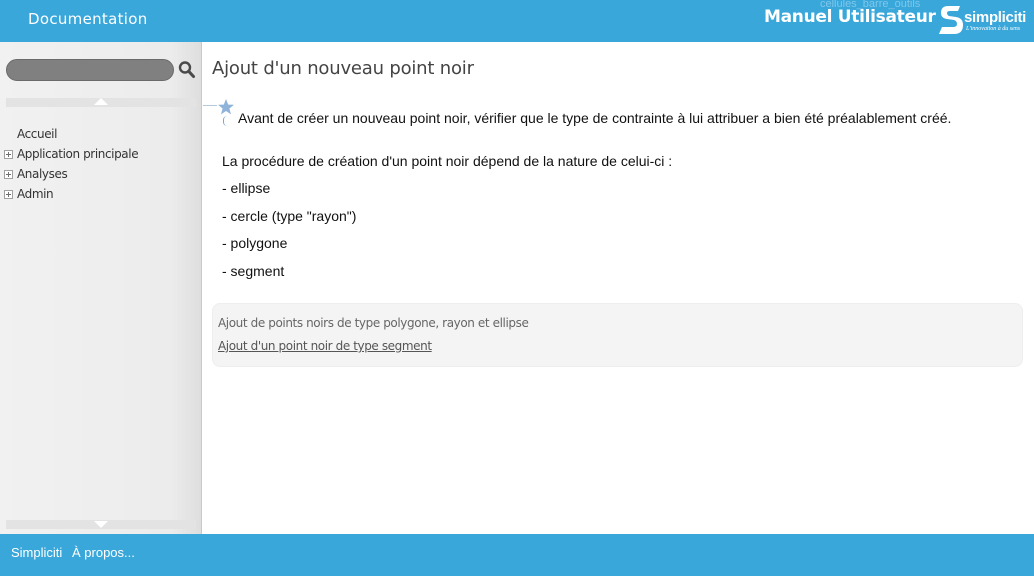 This screenshot has width=1034, height=576. What do you see at coordinates (995, 17) in the screenshot?
I see `logo-wordmark: simpliciti` at bounding box center [995, 17].